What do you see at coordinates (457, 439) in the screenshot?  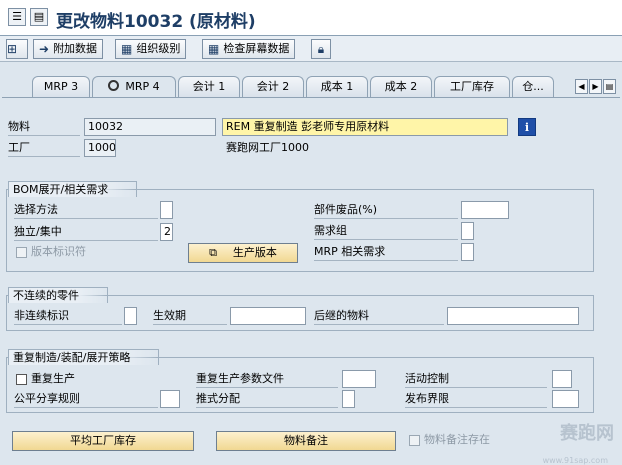 I see `material-memo-exists-label: 物料备注存在` at bounding box center [457, 439].